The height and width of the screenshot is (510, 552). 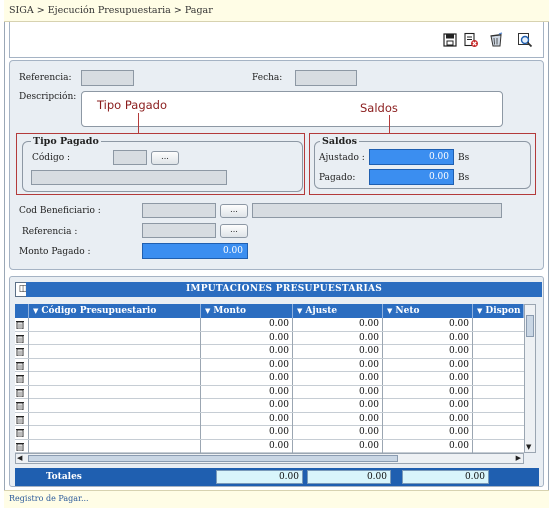 I want to click on cod-beneficiario-label: Cod Beneficiario :, so click(x=60, y=211).